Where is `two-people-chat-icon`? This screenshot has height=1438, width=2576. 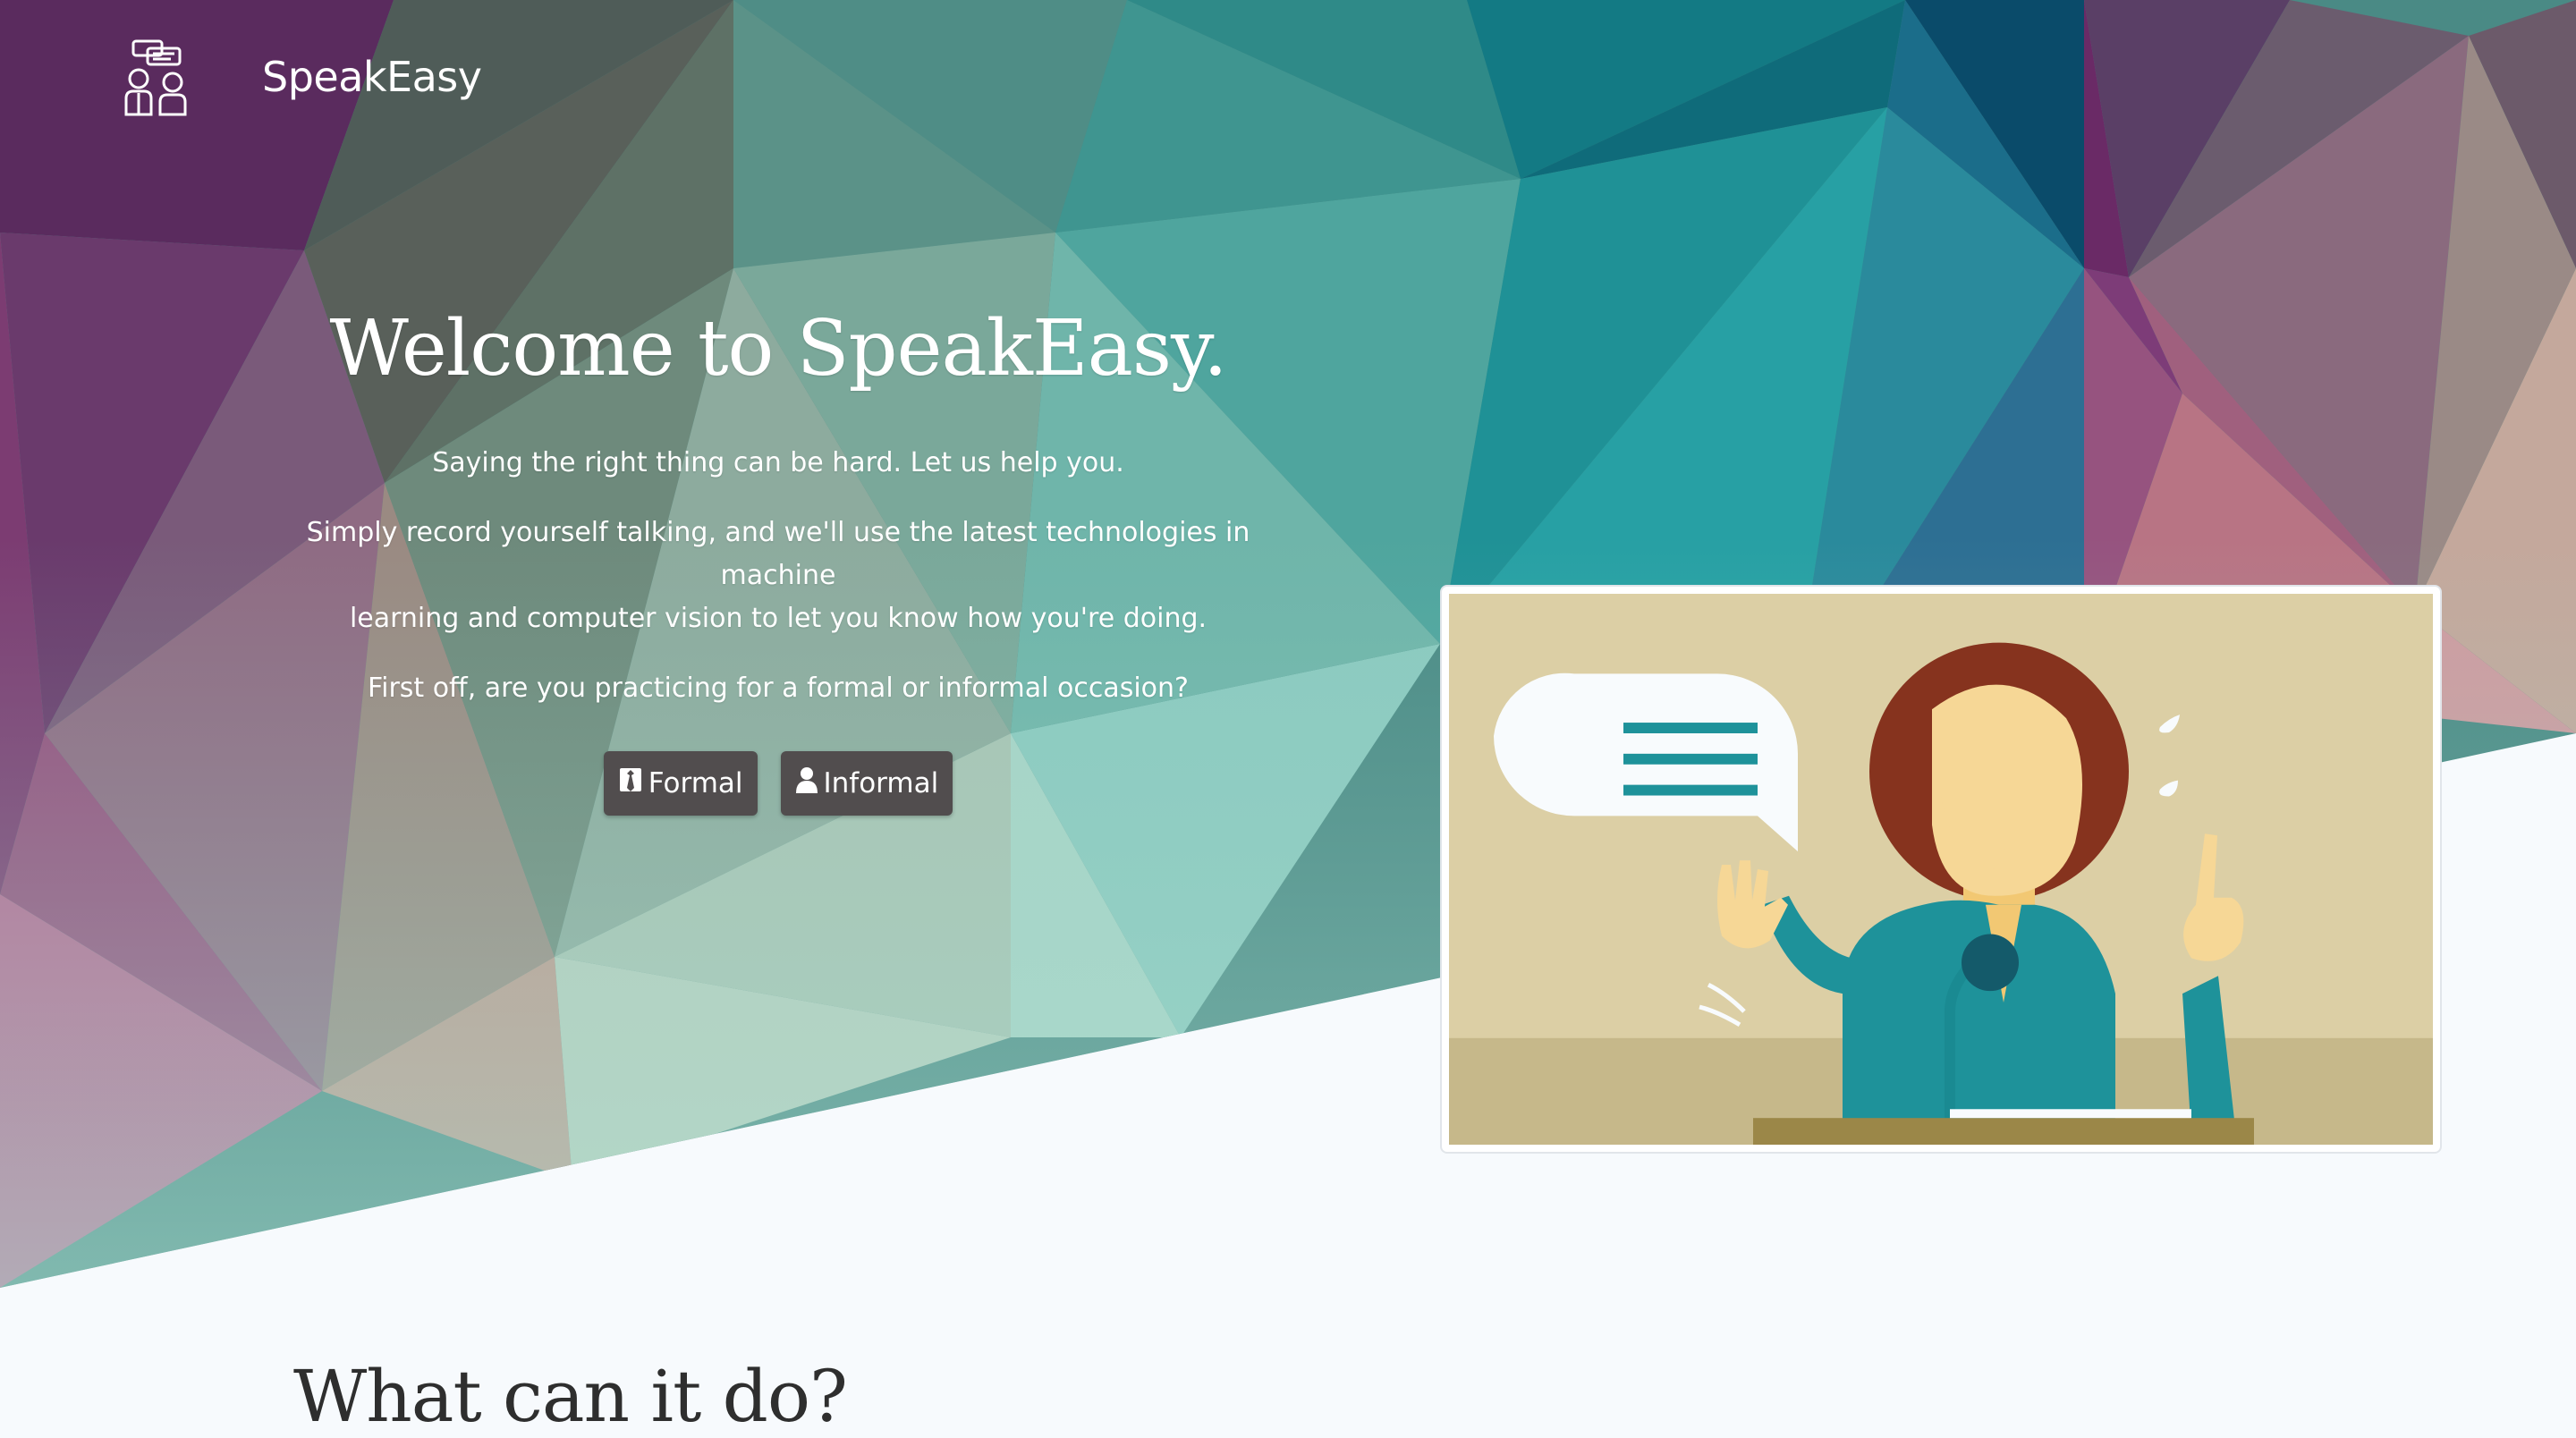
two-people-chat-icon is located at coordinates (157, 77).